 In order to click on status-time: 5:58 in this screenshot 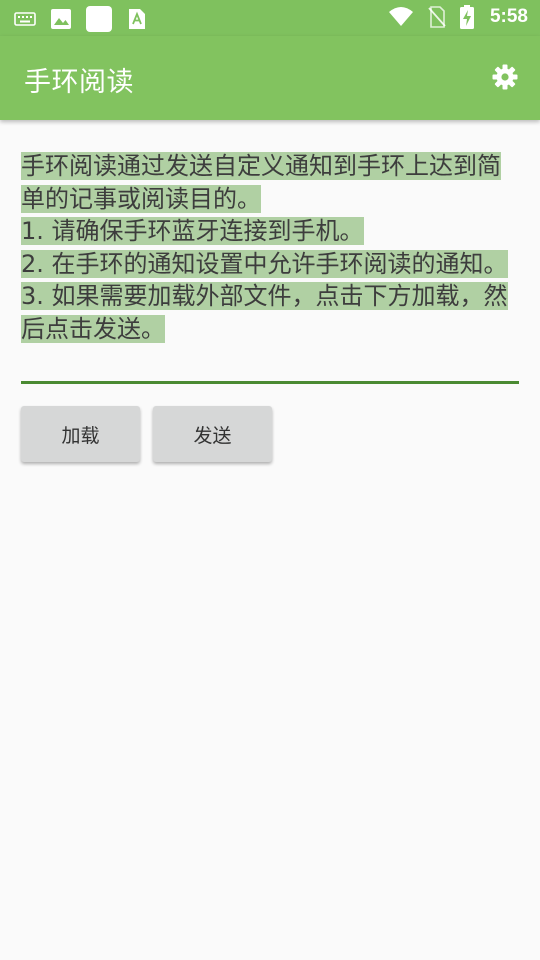, I will do `click(508, 16)`.